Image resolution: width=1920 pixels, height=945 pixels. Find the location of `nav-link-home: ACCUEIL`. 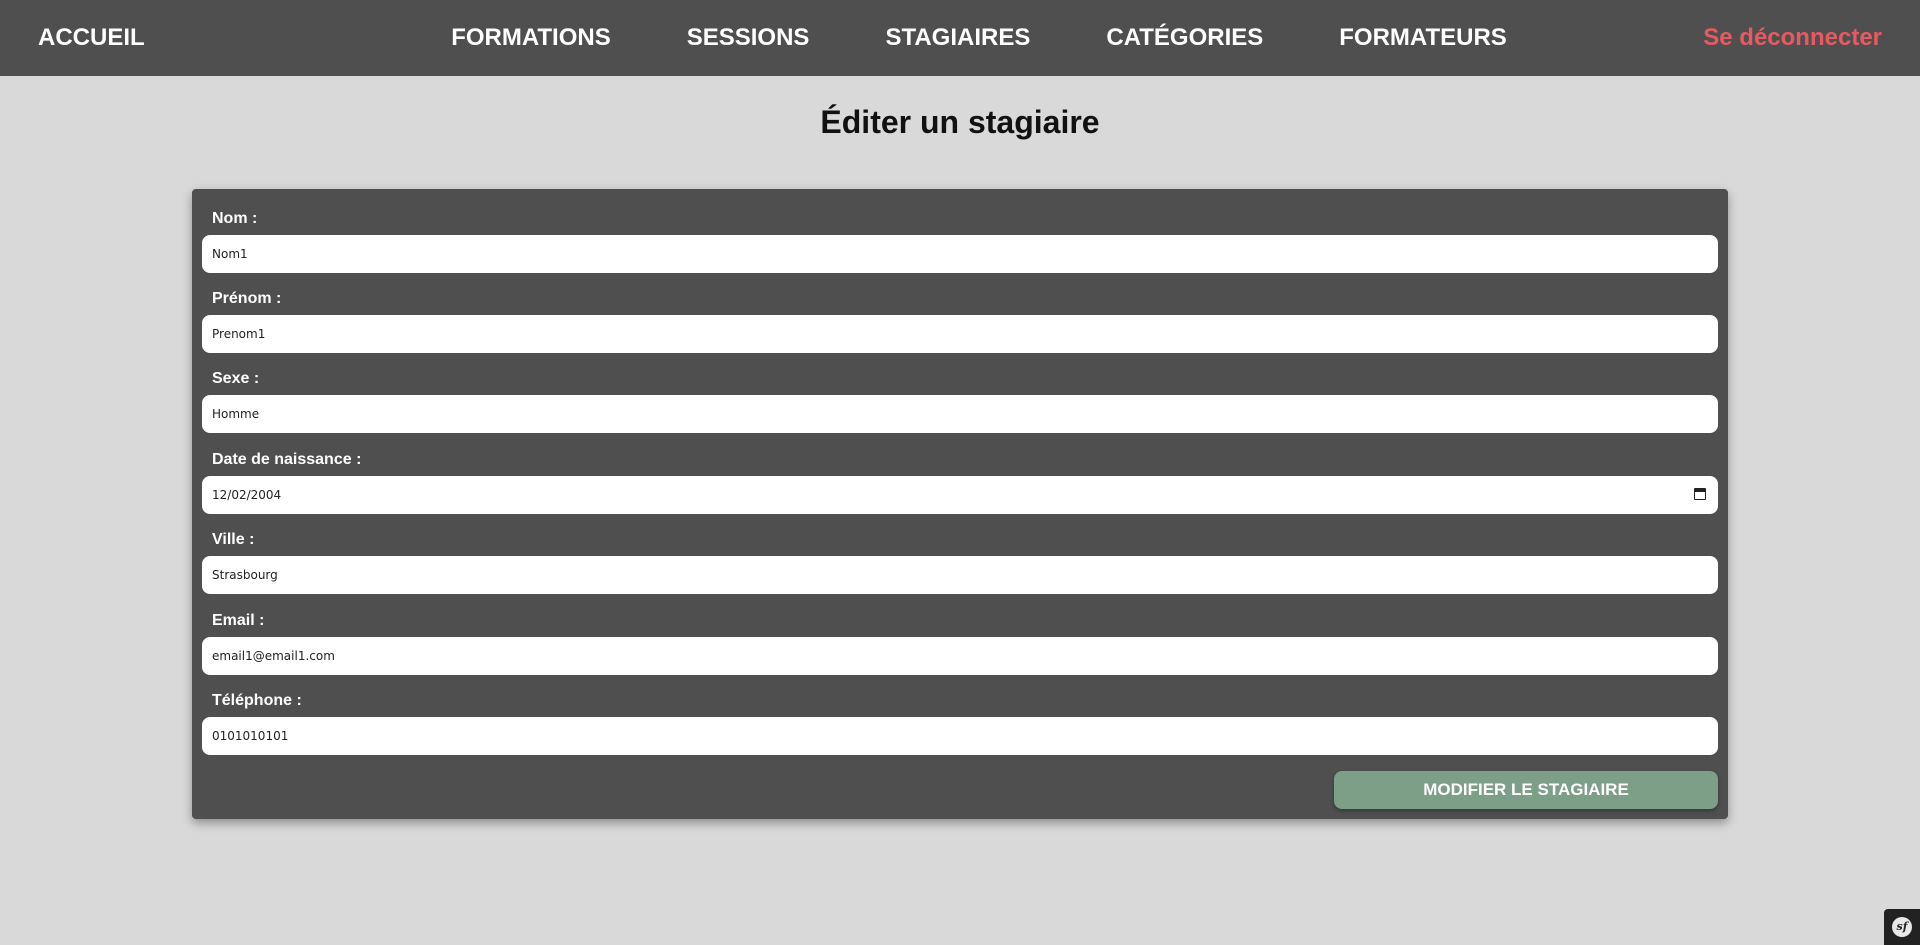

nav-link-home: ACCUEIL is located at coordinates (91, 38).